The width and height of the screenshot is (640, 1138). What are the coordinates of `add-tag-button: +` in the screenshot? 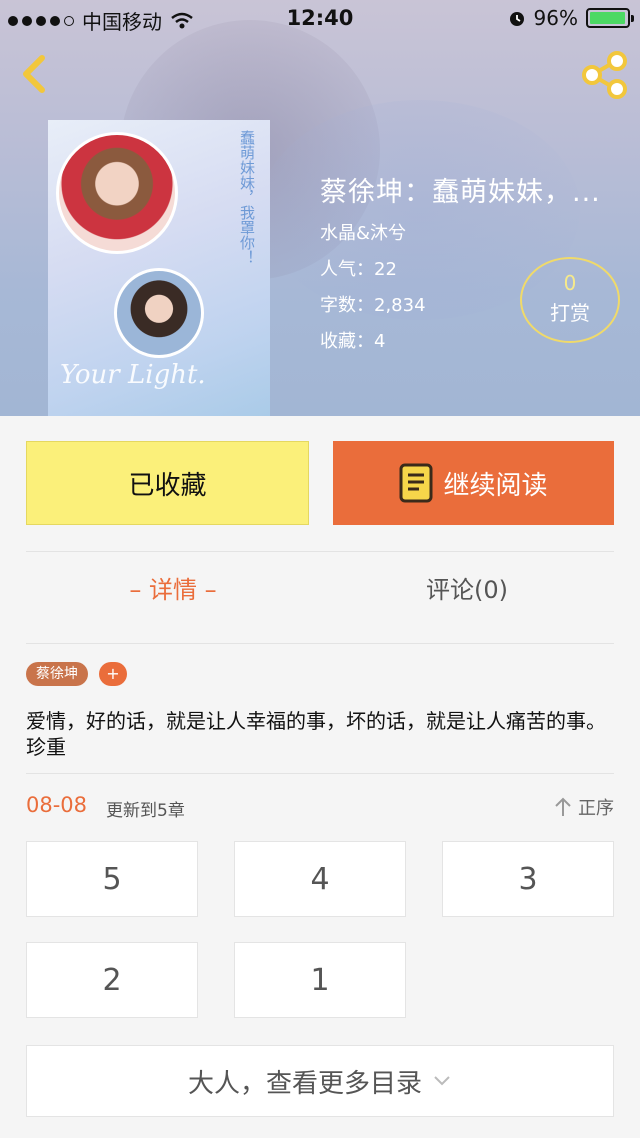 It's located at (113, 674).